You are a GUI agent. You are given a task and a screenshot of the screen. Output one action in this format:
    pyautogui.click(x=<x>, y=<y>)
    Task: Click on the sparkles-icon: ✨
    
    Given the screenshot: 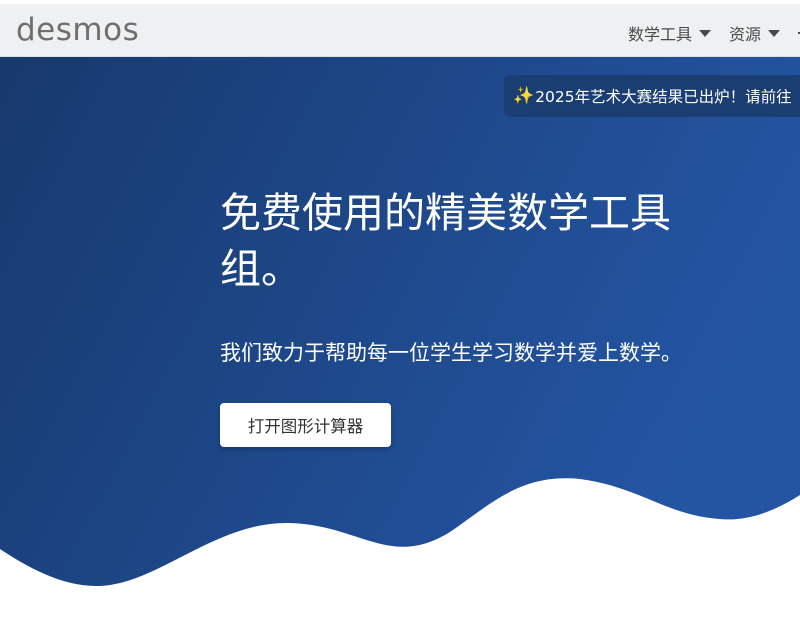 What is the action you would take?
    pyautogui.click(x=524, y=96)
    